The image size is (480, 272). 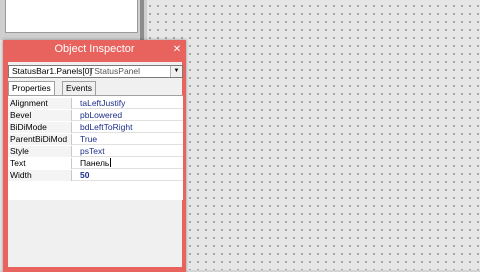 What do you see at coordinates (92, 151) in the screenshot?
I see `property-value: psText` at bounding box center [92, 151].